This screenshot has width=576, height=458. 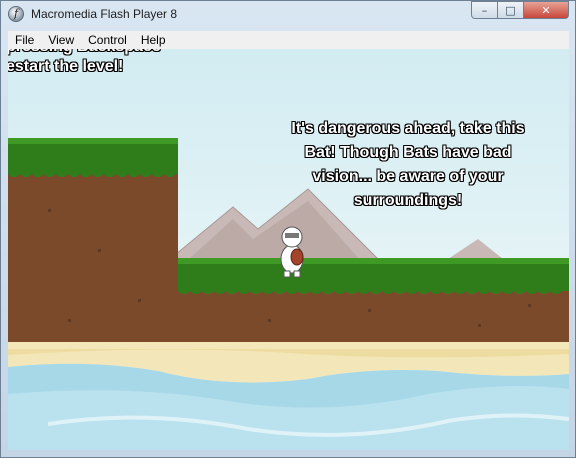 What do you see at coordinates (288, 16) in the screenshot?
I see `title-bar: f Macromedia Flash Player 8 – □ ✕` at bounding box center [288, 16].